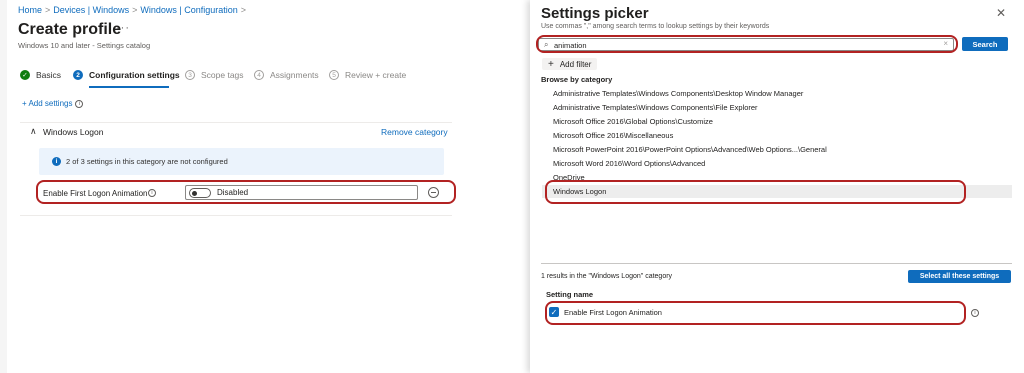 This screenshot has height=373, width=1024. Describe the element at coordinates (1001, 13) in the screenshot. I see `close-icon: ✕` at that location.